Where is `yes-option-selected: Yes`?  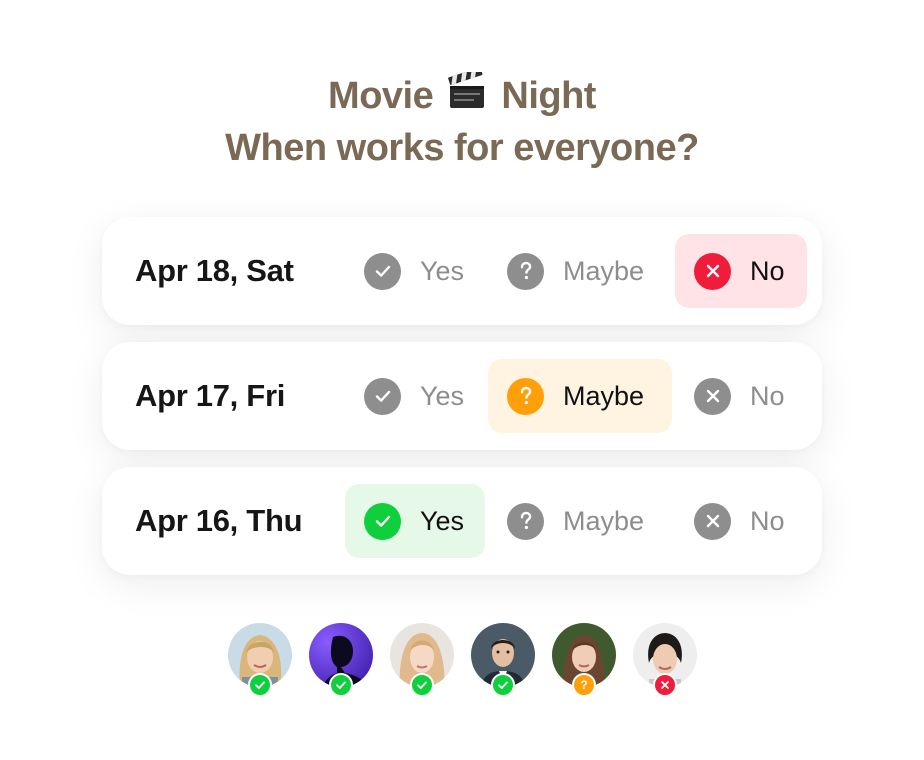
yes-option-selected: Yes is located at coordinates (415, 521).